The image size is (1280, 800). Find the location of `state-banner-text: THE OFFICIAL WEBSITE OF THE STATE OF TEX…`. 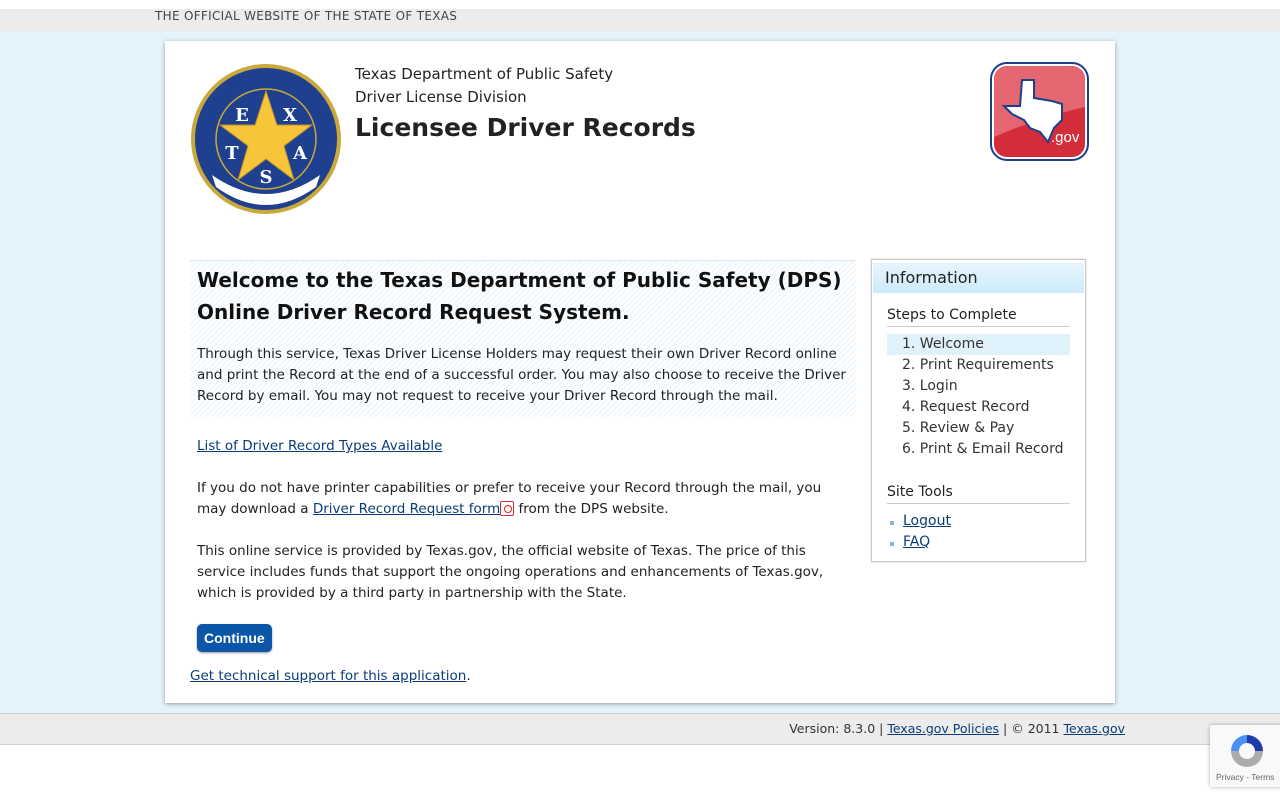

state-banner-text: THE OFFICIAL WEBSITE OF THE STATE OF TEX… is located at coordinates (306, 16).